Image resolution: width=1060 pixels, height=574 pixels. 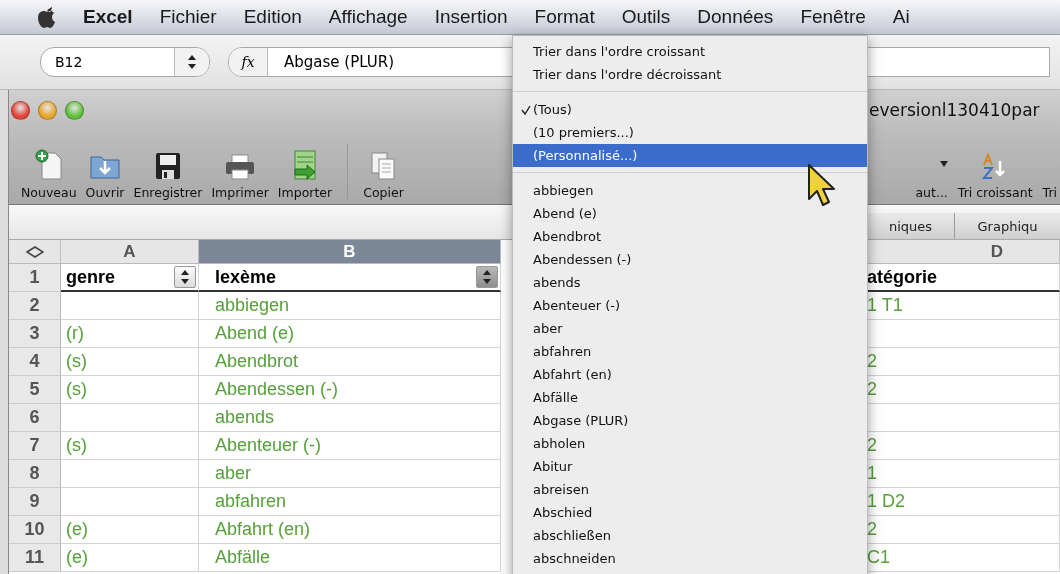 I want to click on menu-option: Trier dans l'ordre croissant, so click(x=690, y=51).